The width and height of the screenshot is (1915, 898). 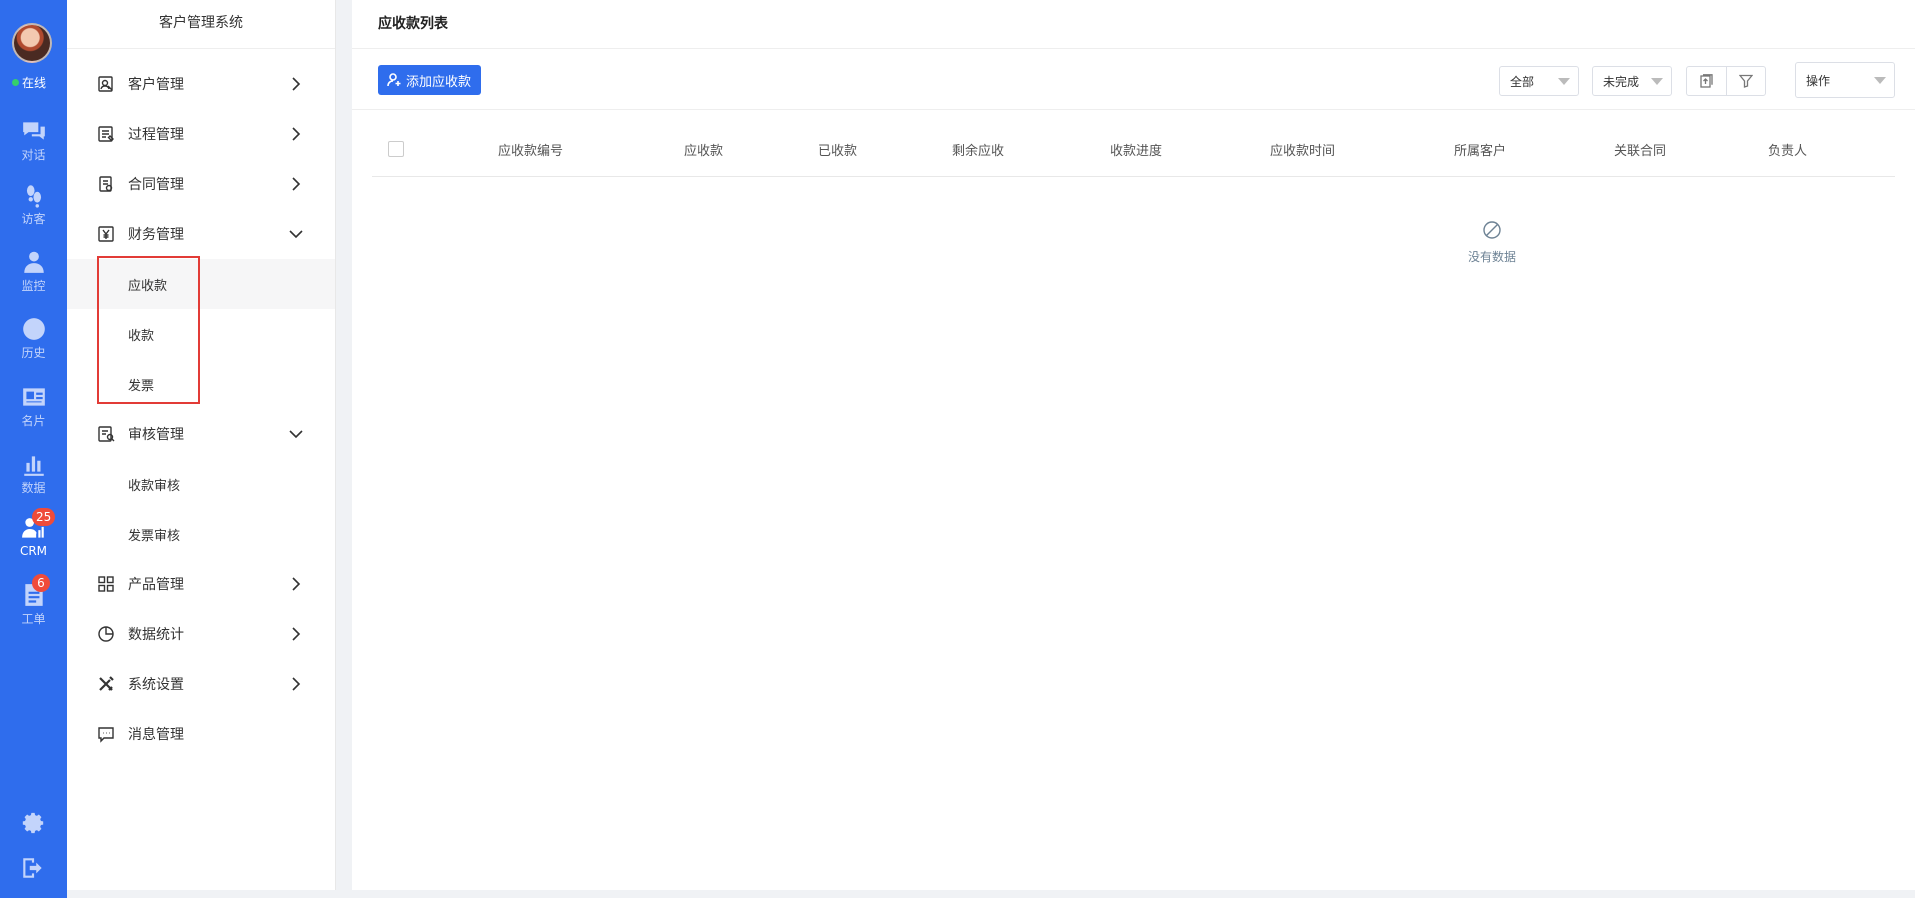 I want to click on menu-process-management: 过程管理, so click(x=201, y=134).